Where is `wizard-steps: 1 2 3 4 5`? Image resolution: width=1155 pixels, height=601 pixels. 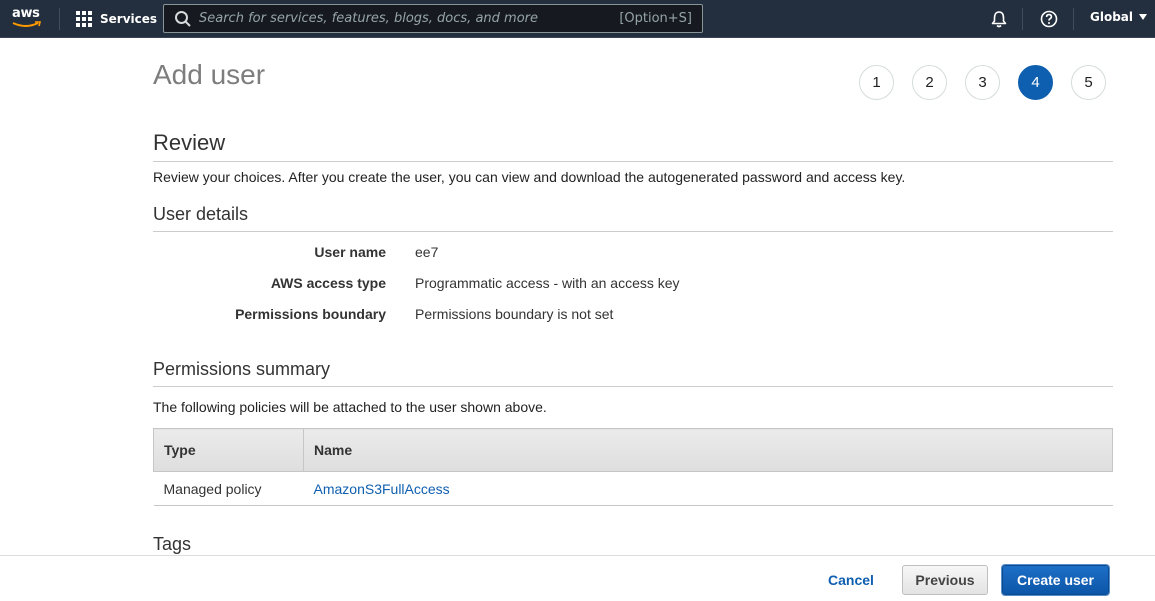
wizard-steps: 1 2 3 4 5 is located at coordinates (982, 82).